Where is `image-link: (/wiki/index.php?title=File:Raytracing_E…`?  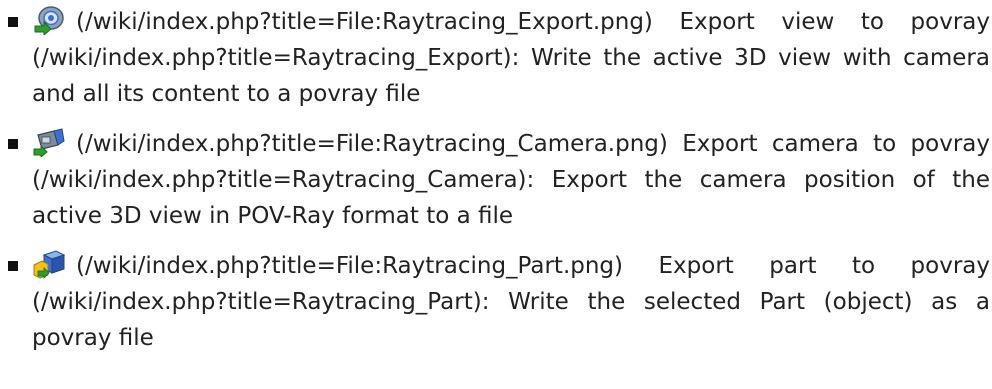 image-link: (/wiki/index.php?title=File:Raytracing_E… is located at coordinates (364, 22).